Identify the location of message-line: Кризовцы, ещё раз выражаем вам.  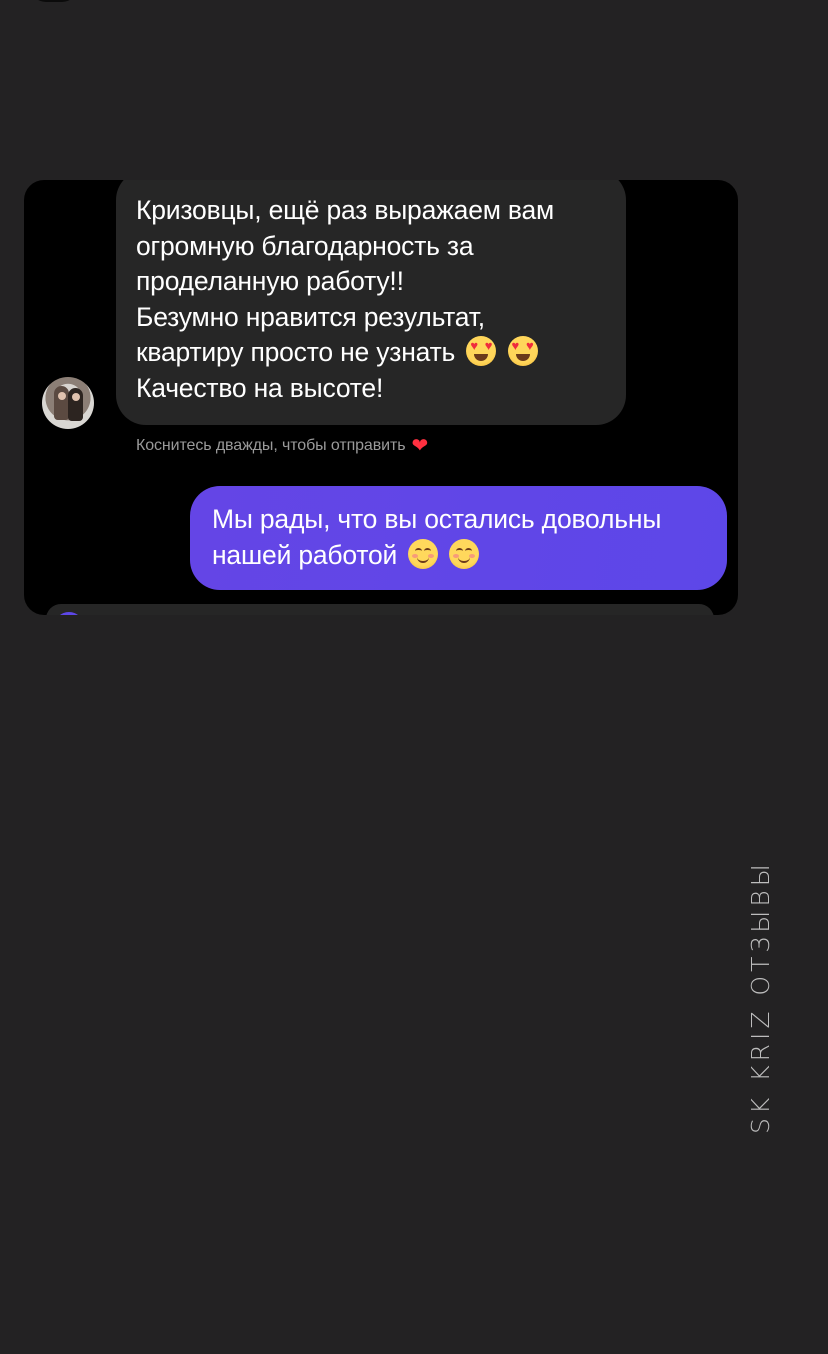
(345, 210).